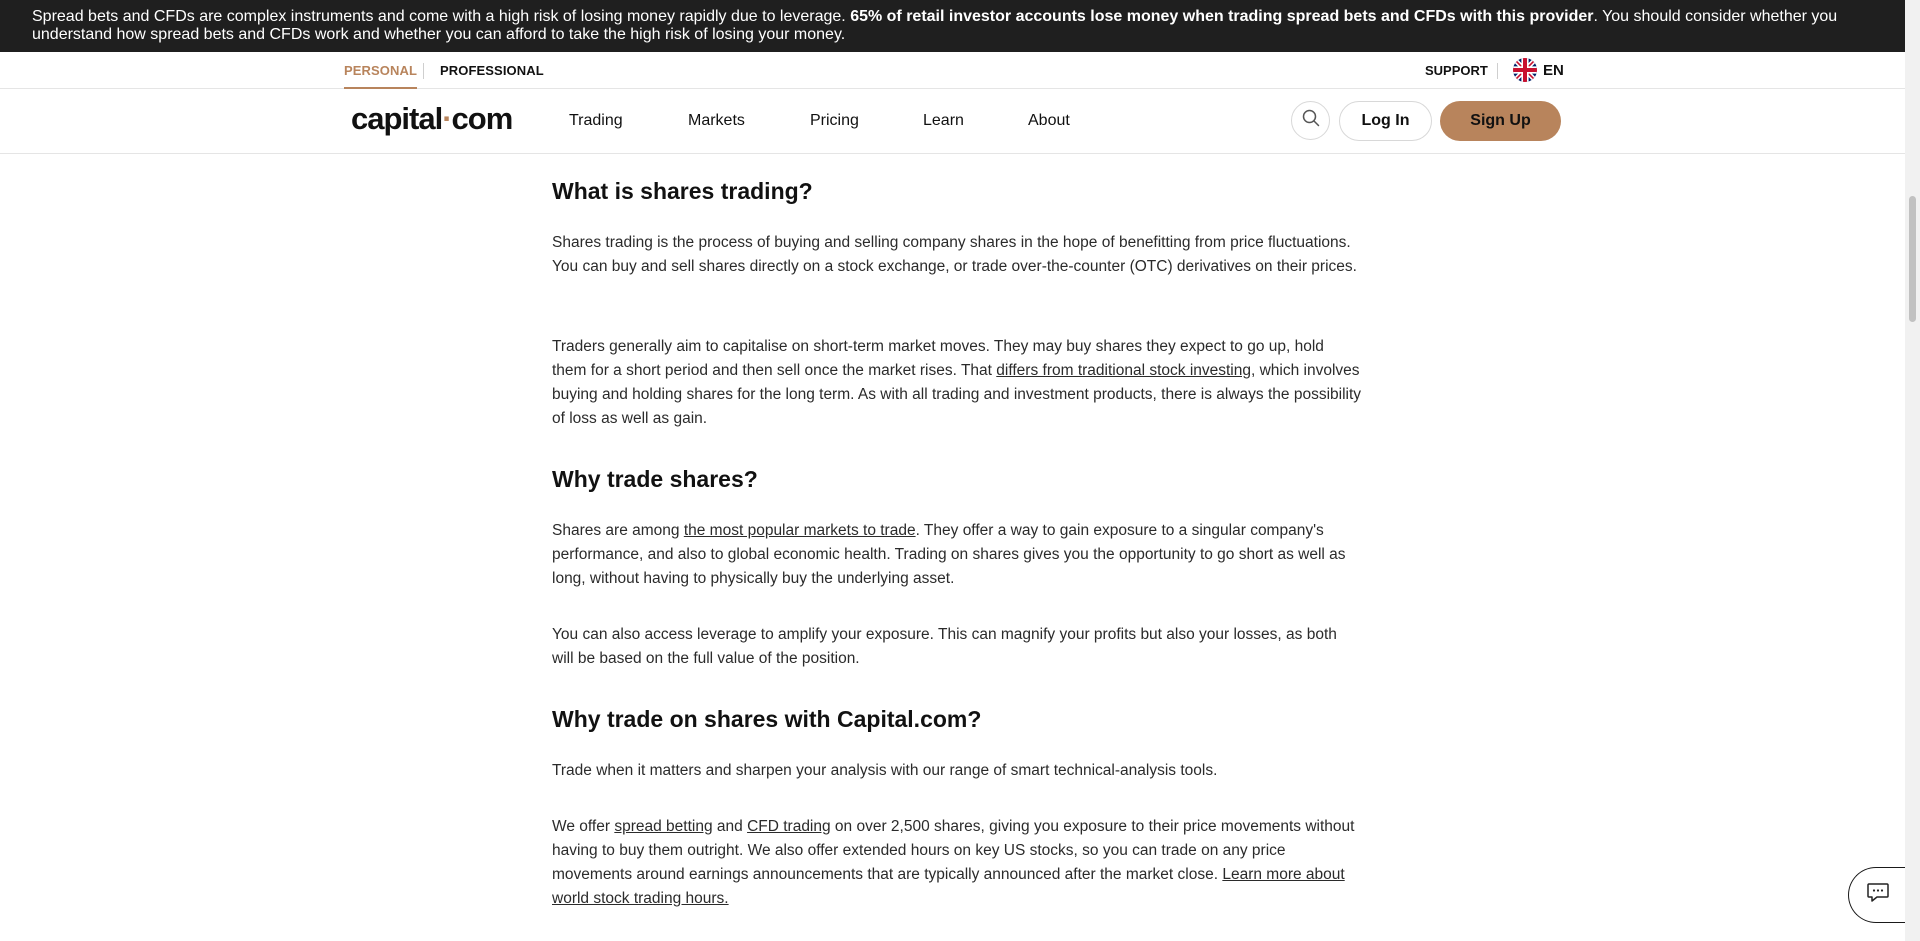  Describe the element at coordinates (789, 826) in the screenshot. I see `link-cfd-trading: CFD trading` at that location.